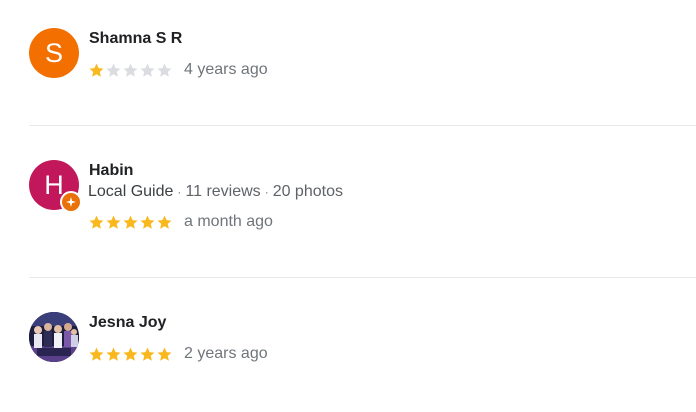 This screenshot has height=412, width=696. What do you see at coordinates (307, 191) in the screenshot?
I see `photos-count: 20 photos` at bounding box center [307, 191].